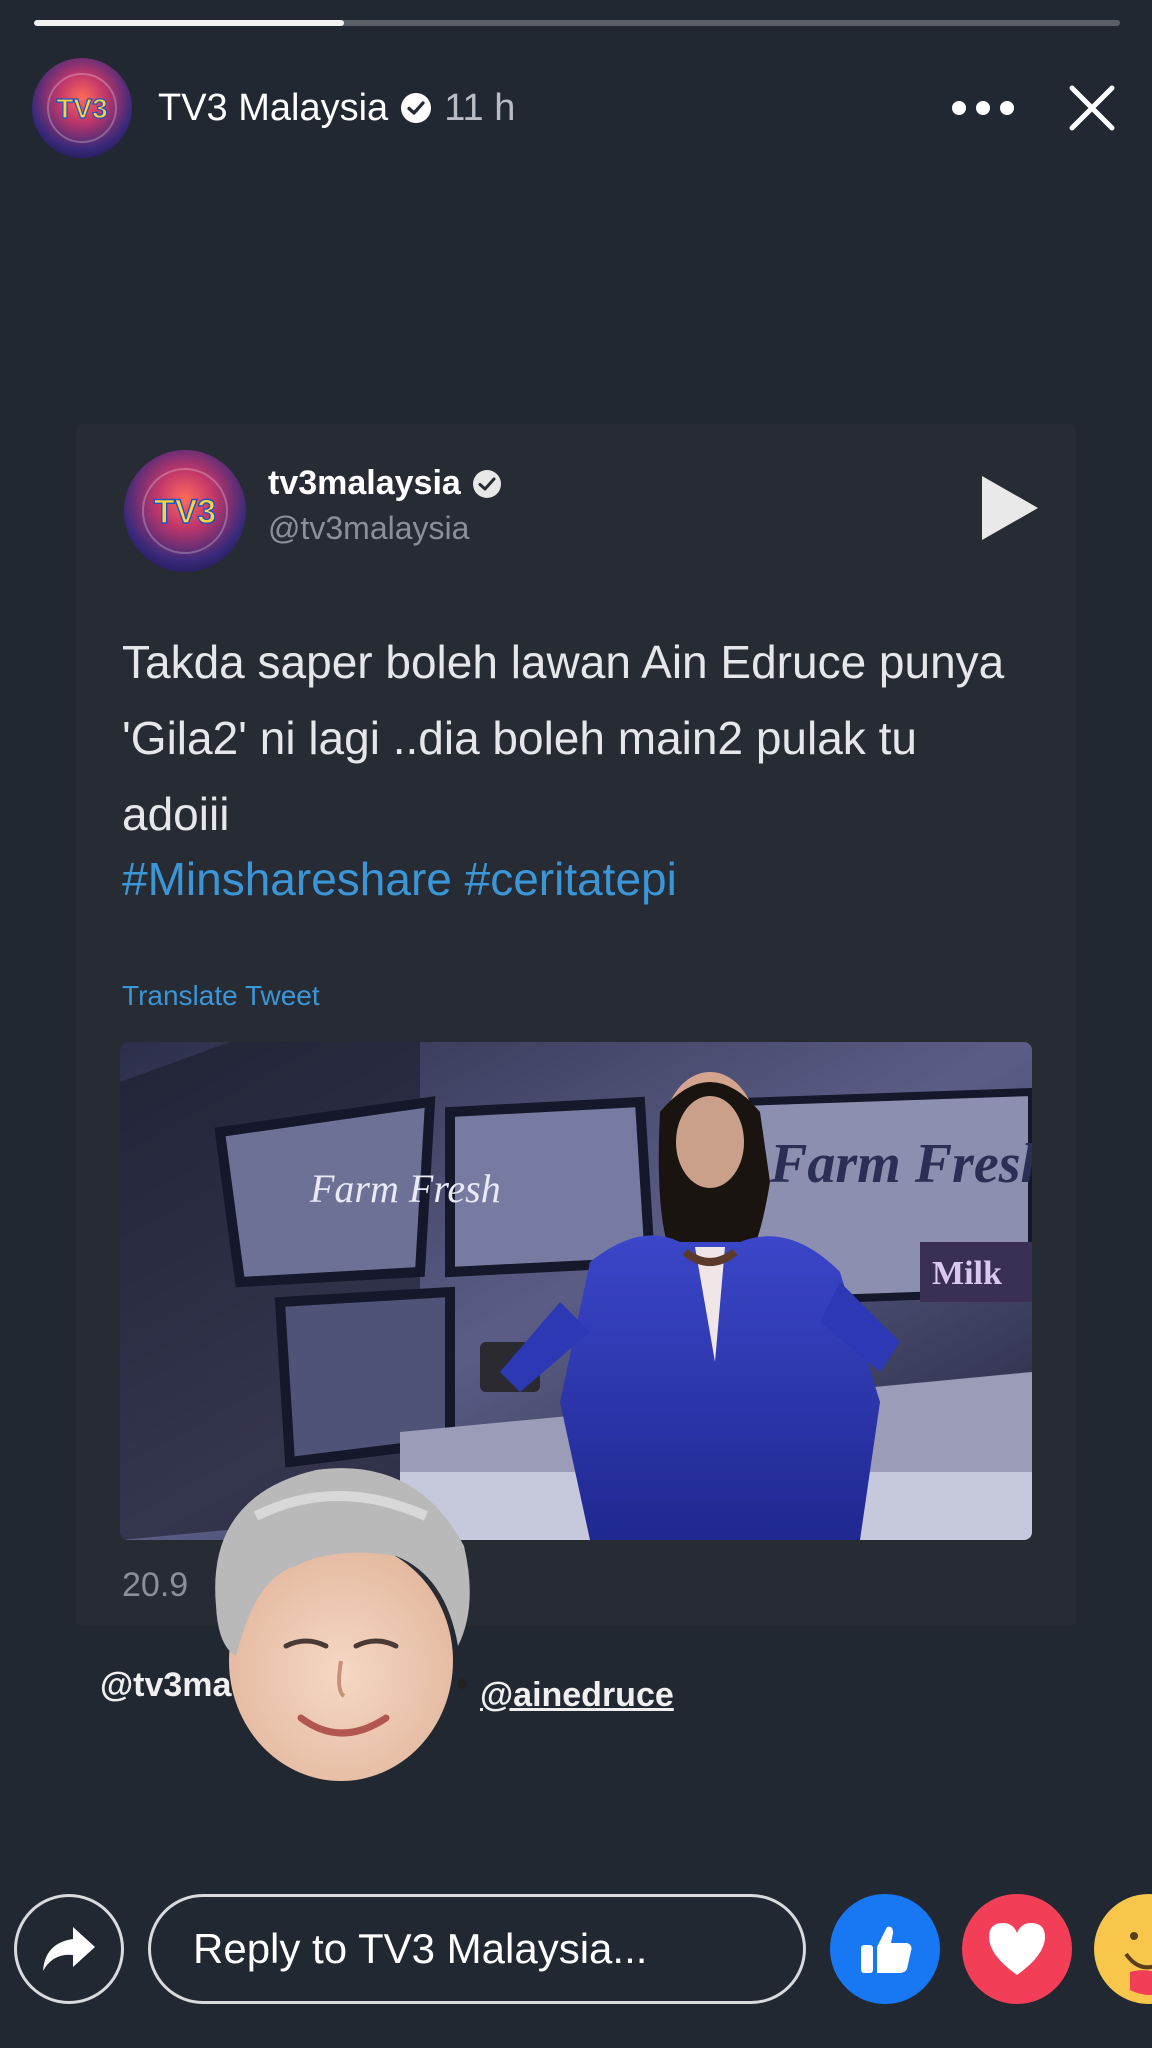  I want to click on video-brand-text: Farm Fresh, so click(405, 1188).